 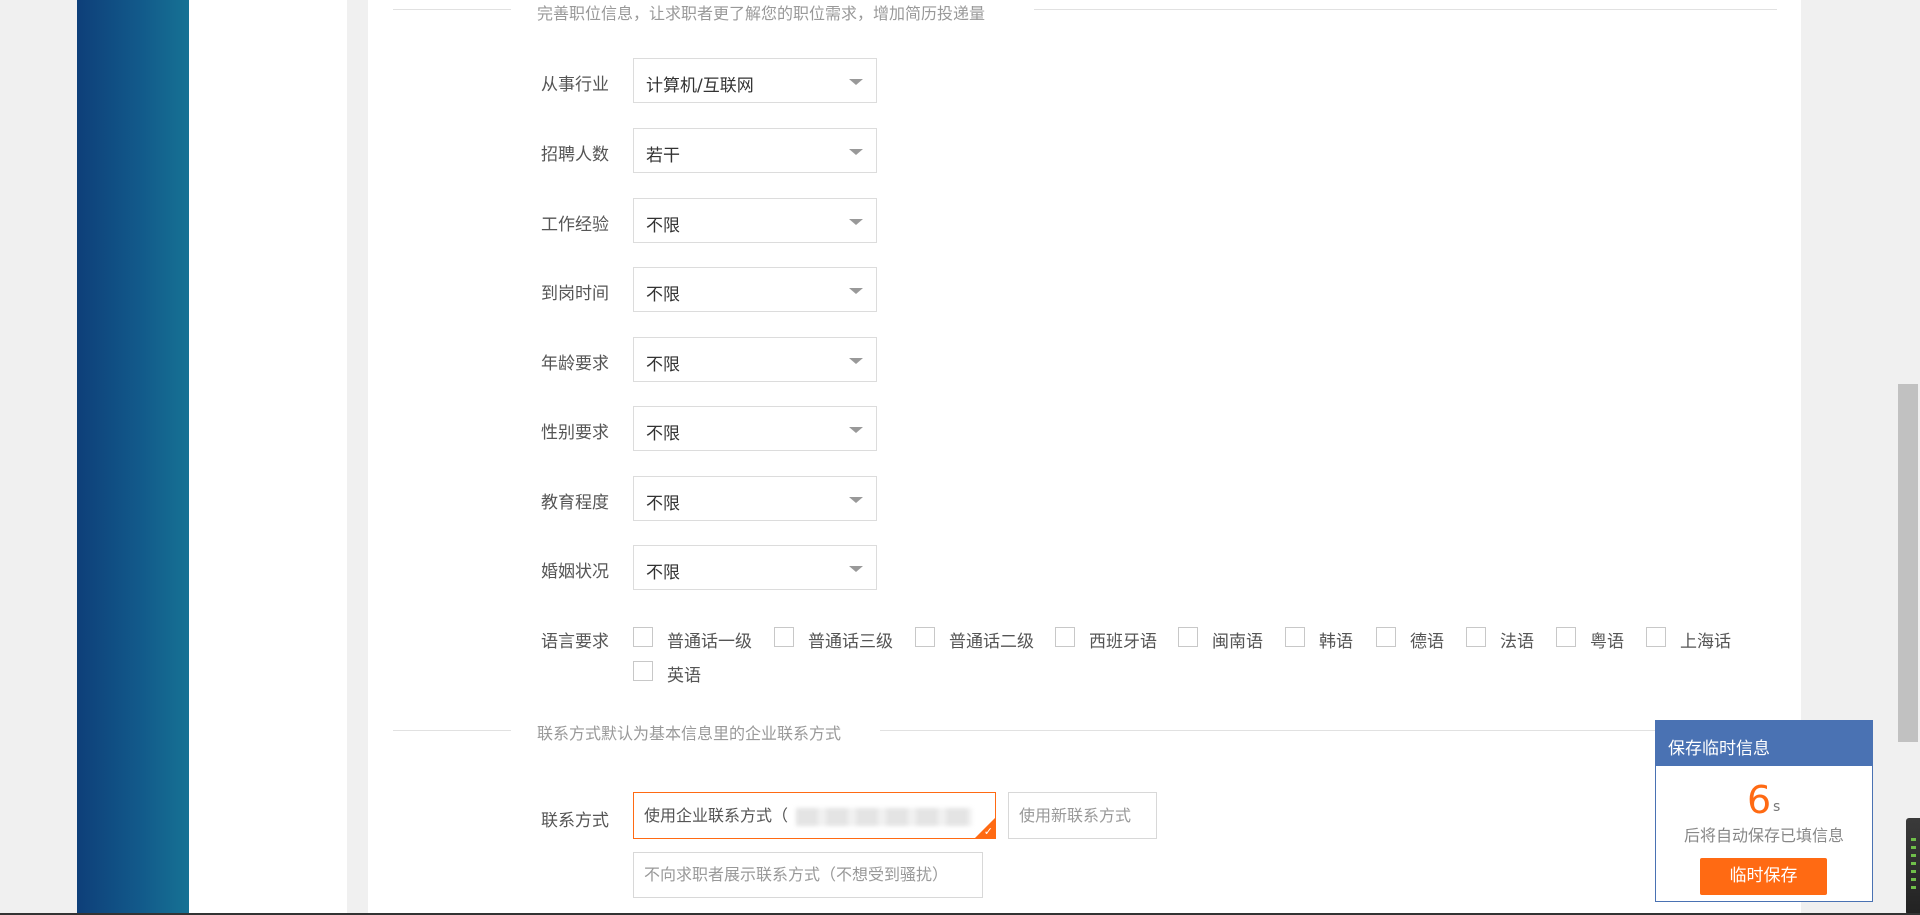 What do you see at coordinates (1719, 749) in the screenshot?
I see `popup-title: 保存临时信息` at bounding box center [1719, 749].